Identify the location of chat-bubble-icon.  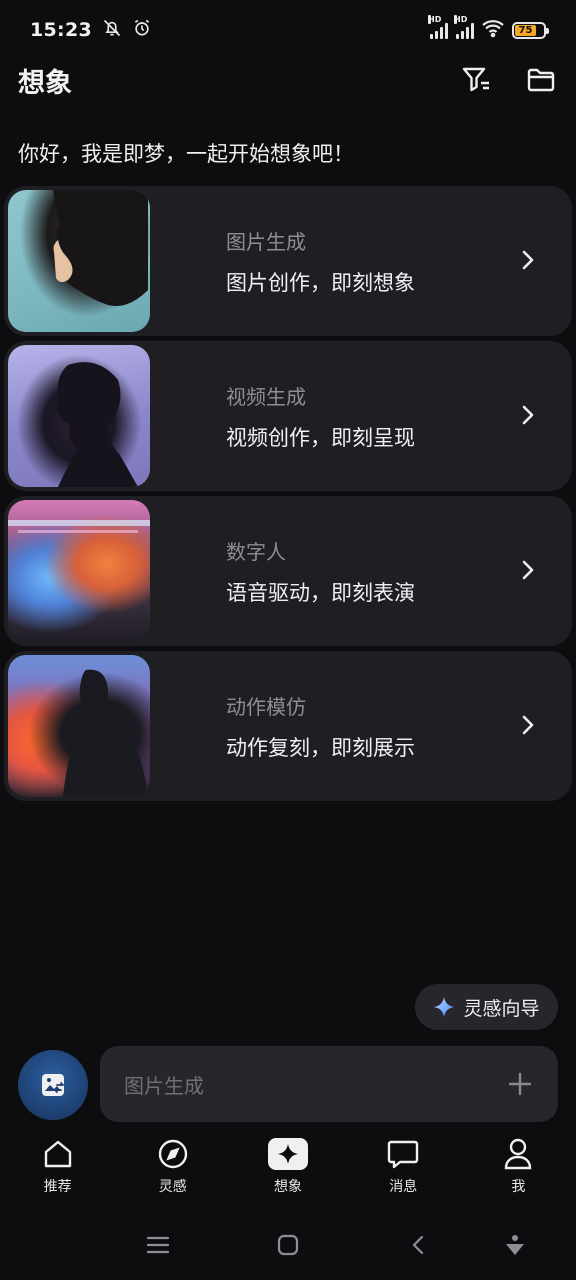
(403, 1154).